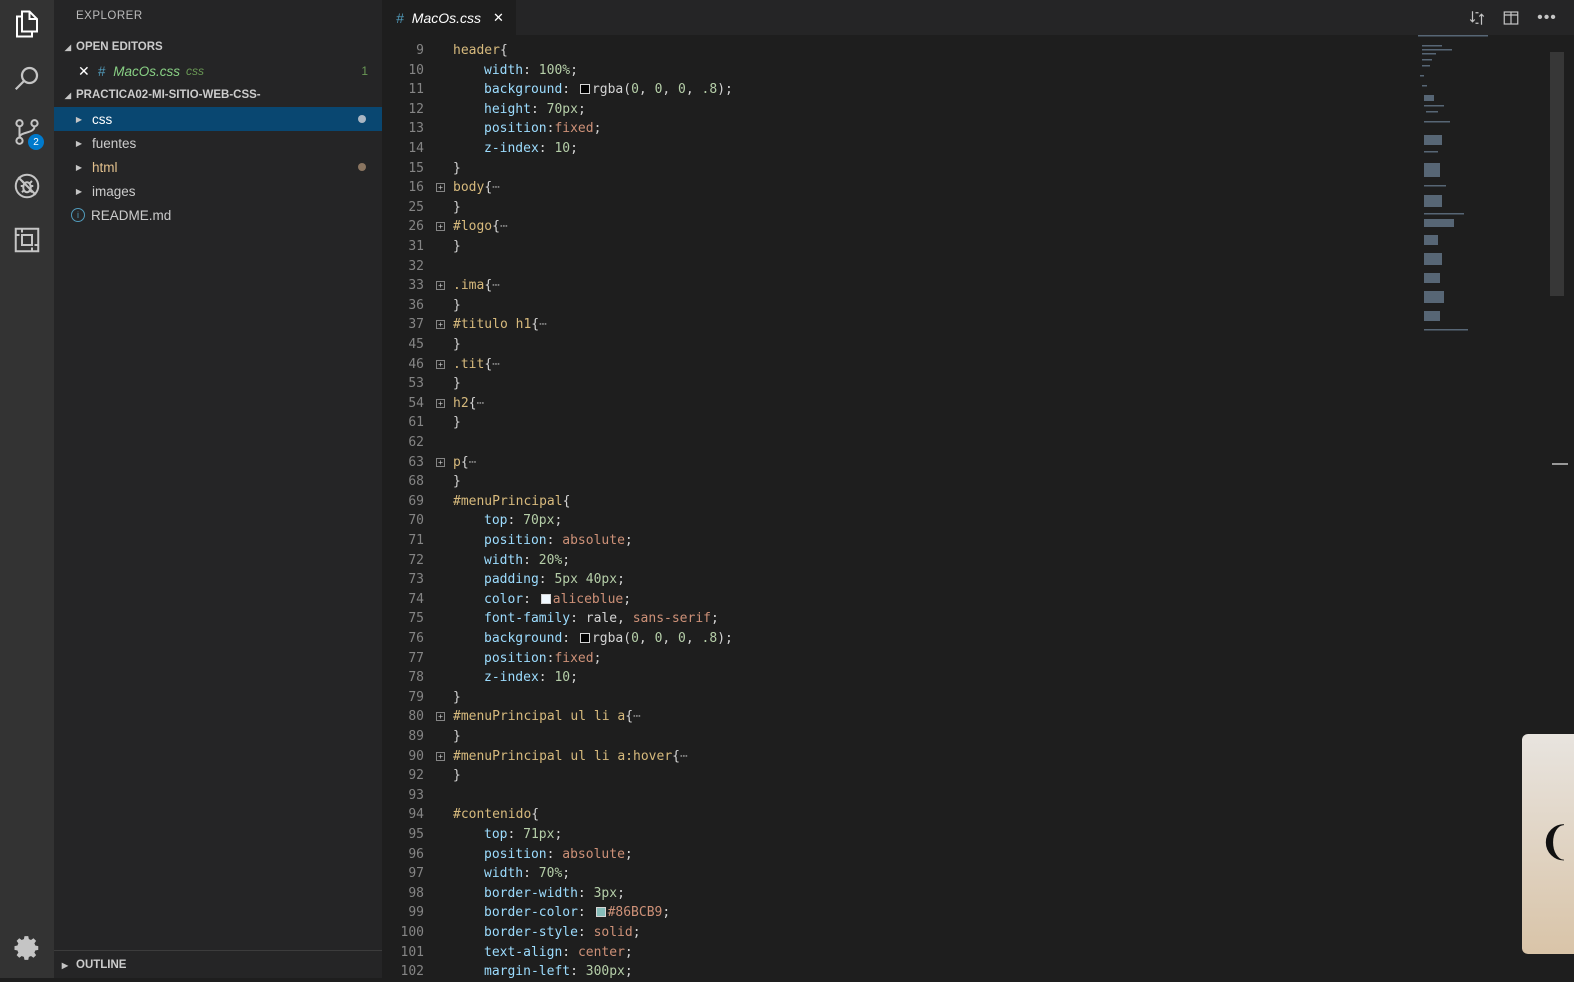  What do you see at coordinates (562, 109) in the screenshot?
I see `code-token: 70px` at bounding box center [562, 109].